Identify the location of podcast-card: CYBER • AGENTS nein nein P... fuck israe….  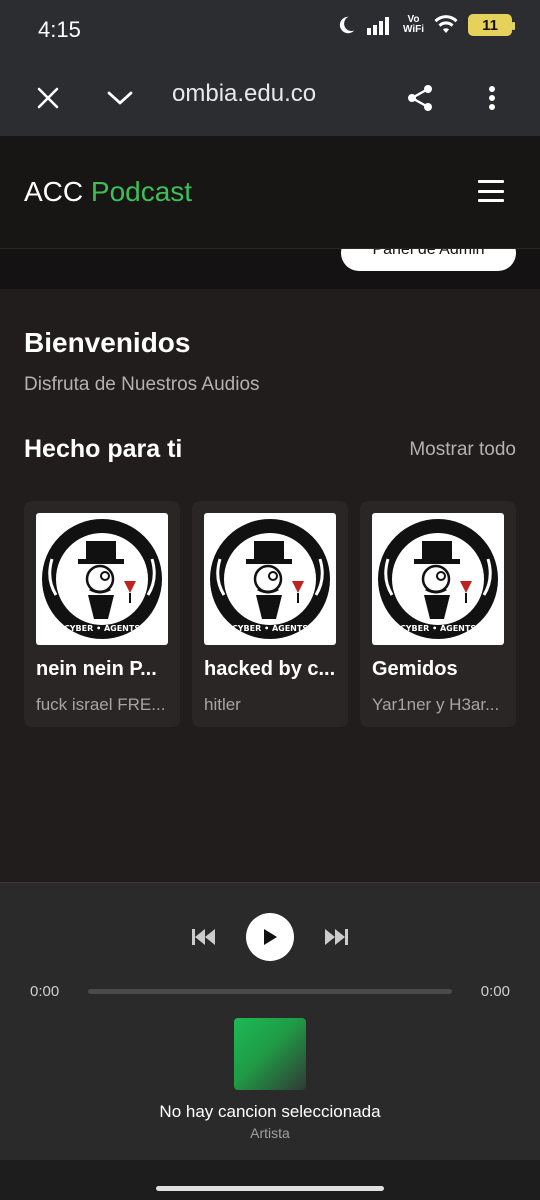
(102, 614).